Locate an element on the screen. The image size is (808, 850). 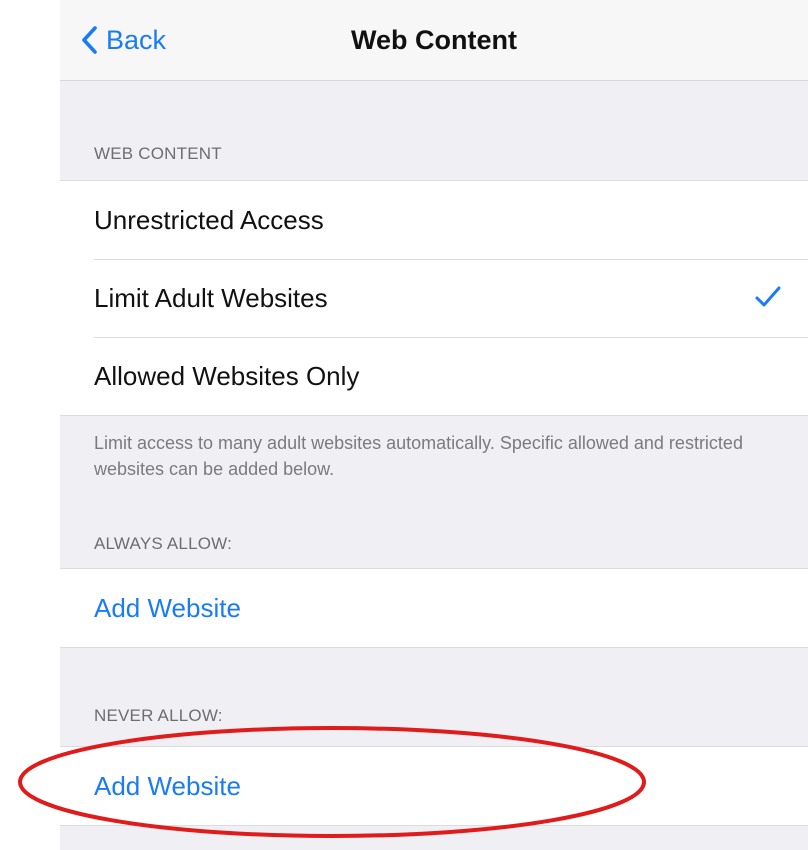
always-allow-add-website-button: Add Website is located at coordinates (434, 608).